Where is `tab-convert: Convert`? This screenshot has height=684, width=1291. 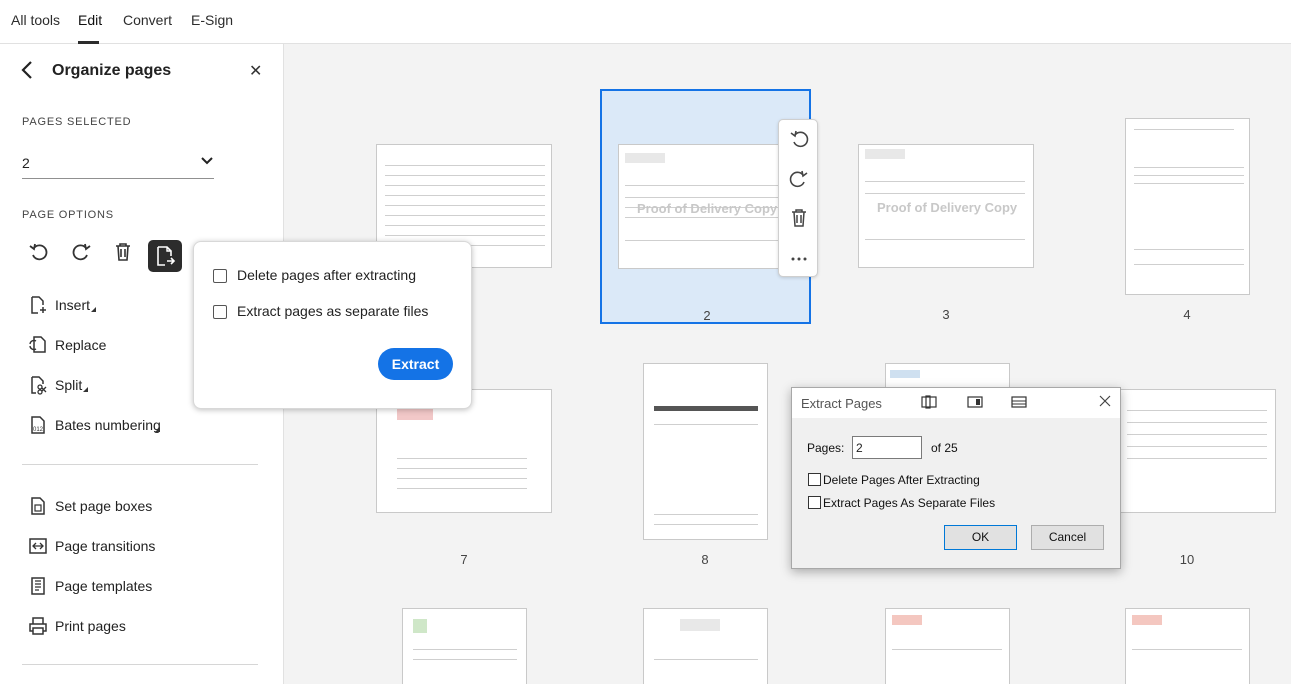
tab-convert: Convert is located at coordinates (147, 20).